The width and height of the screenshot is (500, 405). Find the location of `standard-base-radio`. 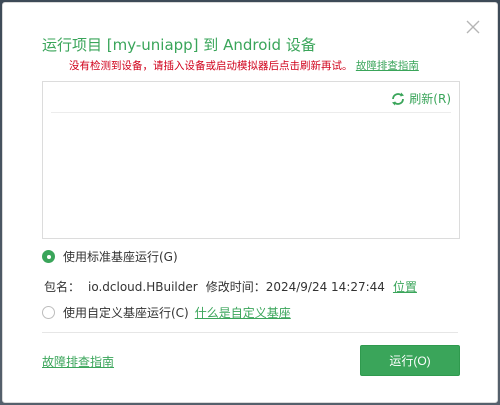

standard-base-radio is located at coordinates (48, 256).